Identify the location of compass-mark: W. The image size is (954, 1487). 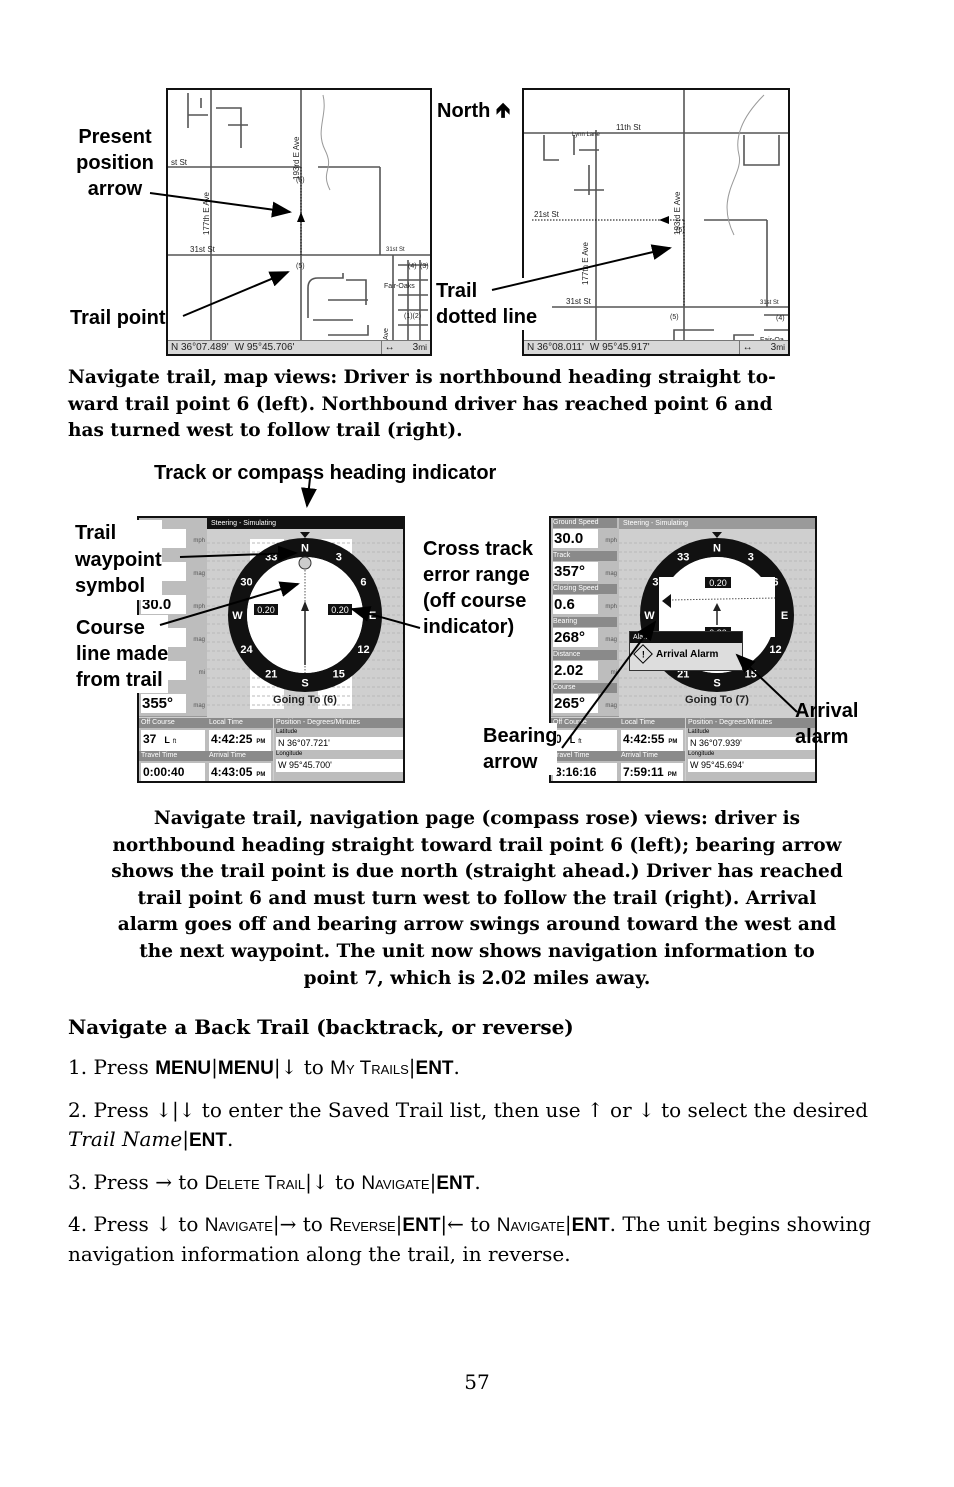
(237, 616).